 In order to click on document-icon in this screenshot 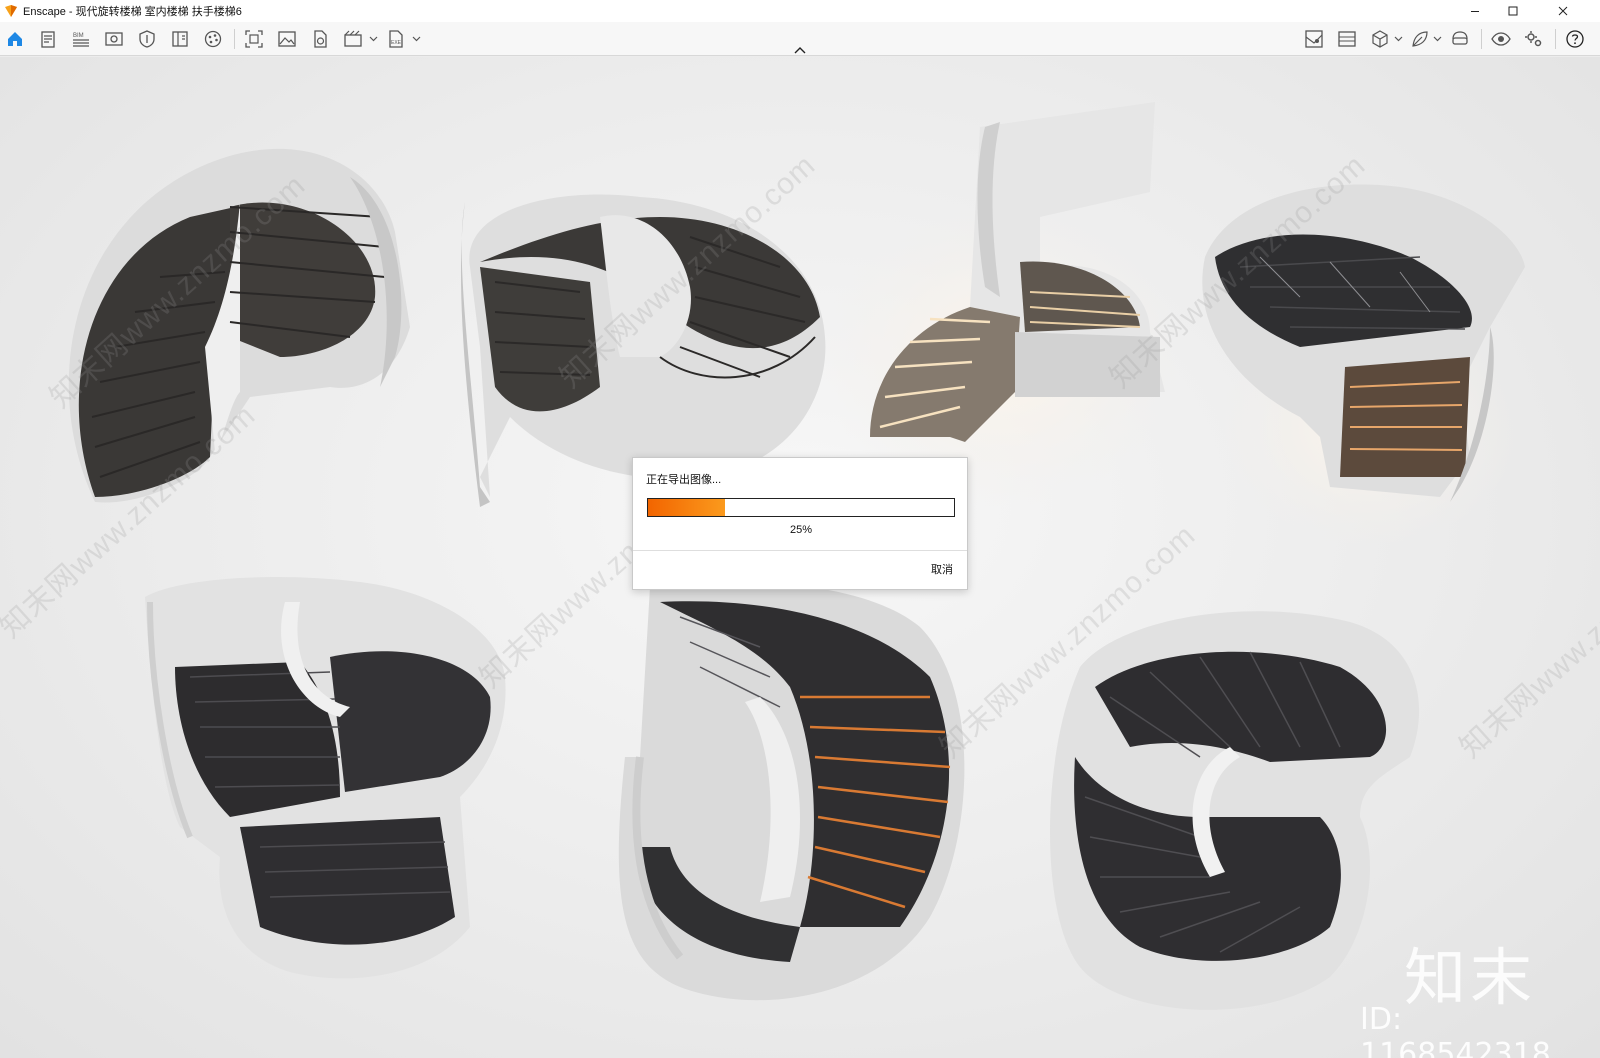, I will do `click(48, 39)`.